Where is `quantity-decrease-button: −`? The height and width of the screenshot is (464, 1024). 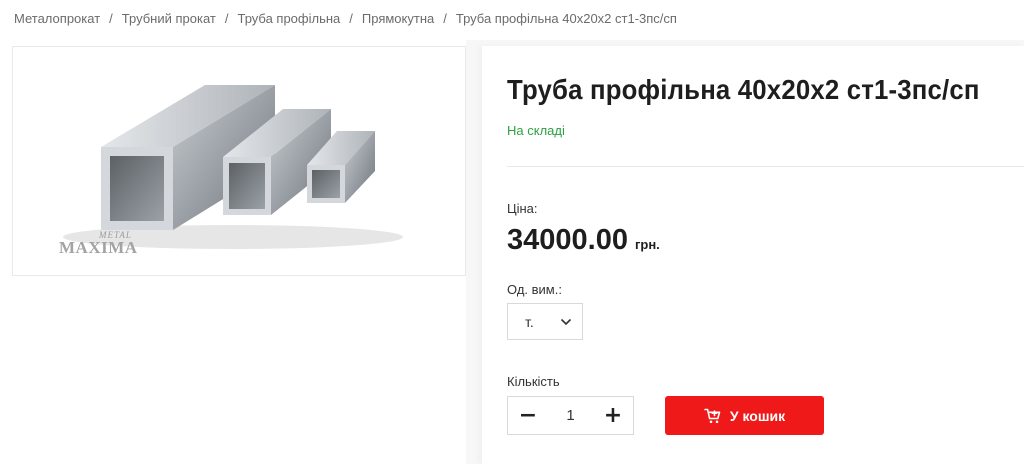
quantity-decrease-button: − is located at coordinates (528, 415).